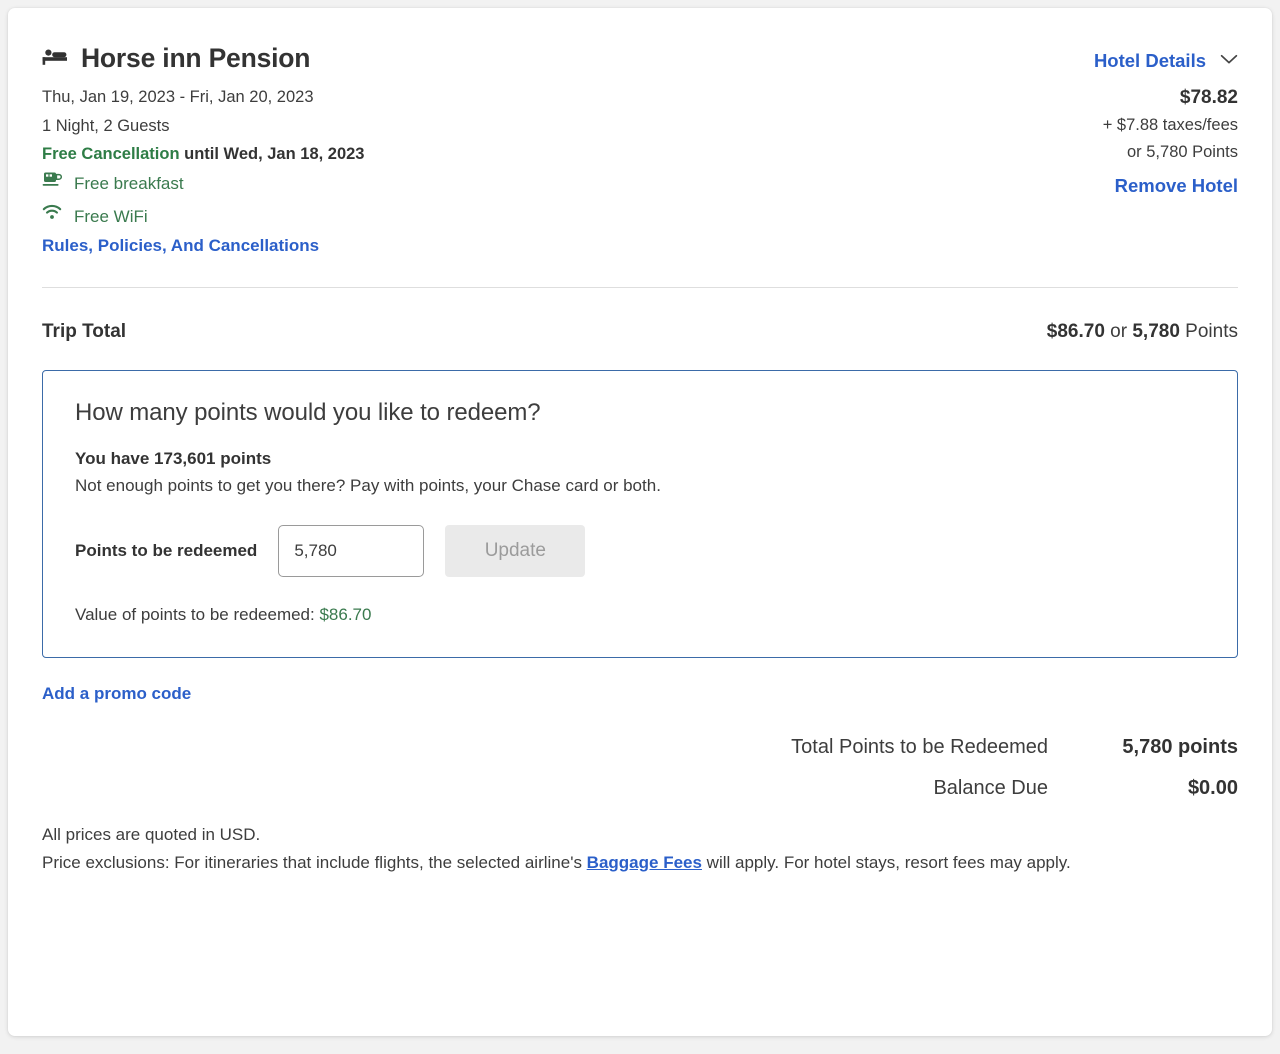 This screenshot has width=1280, height=1054. I want to click on points-input-row: Points to be redeemed Update, so click(640, 551).